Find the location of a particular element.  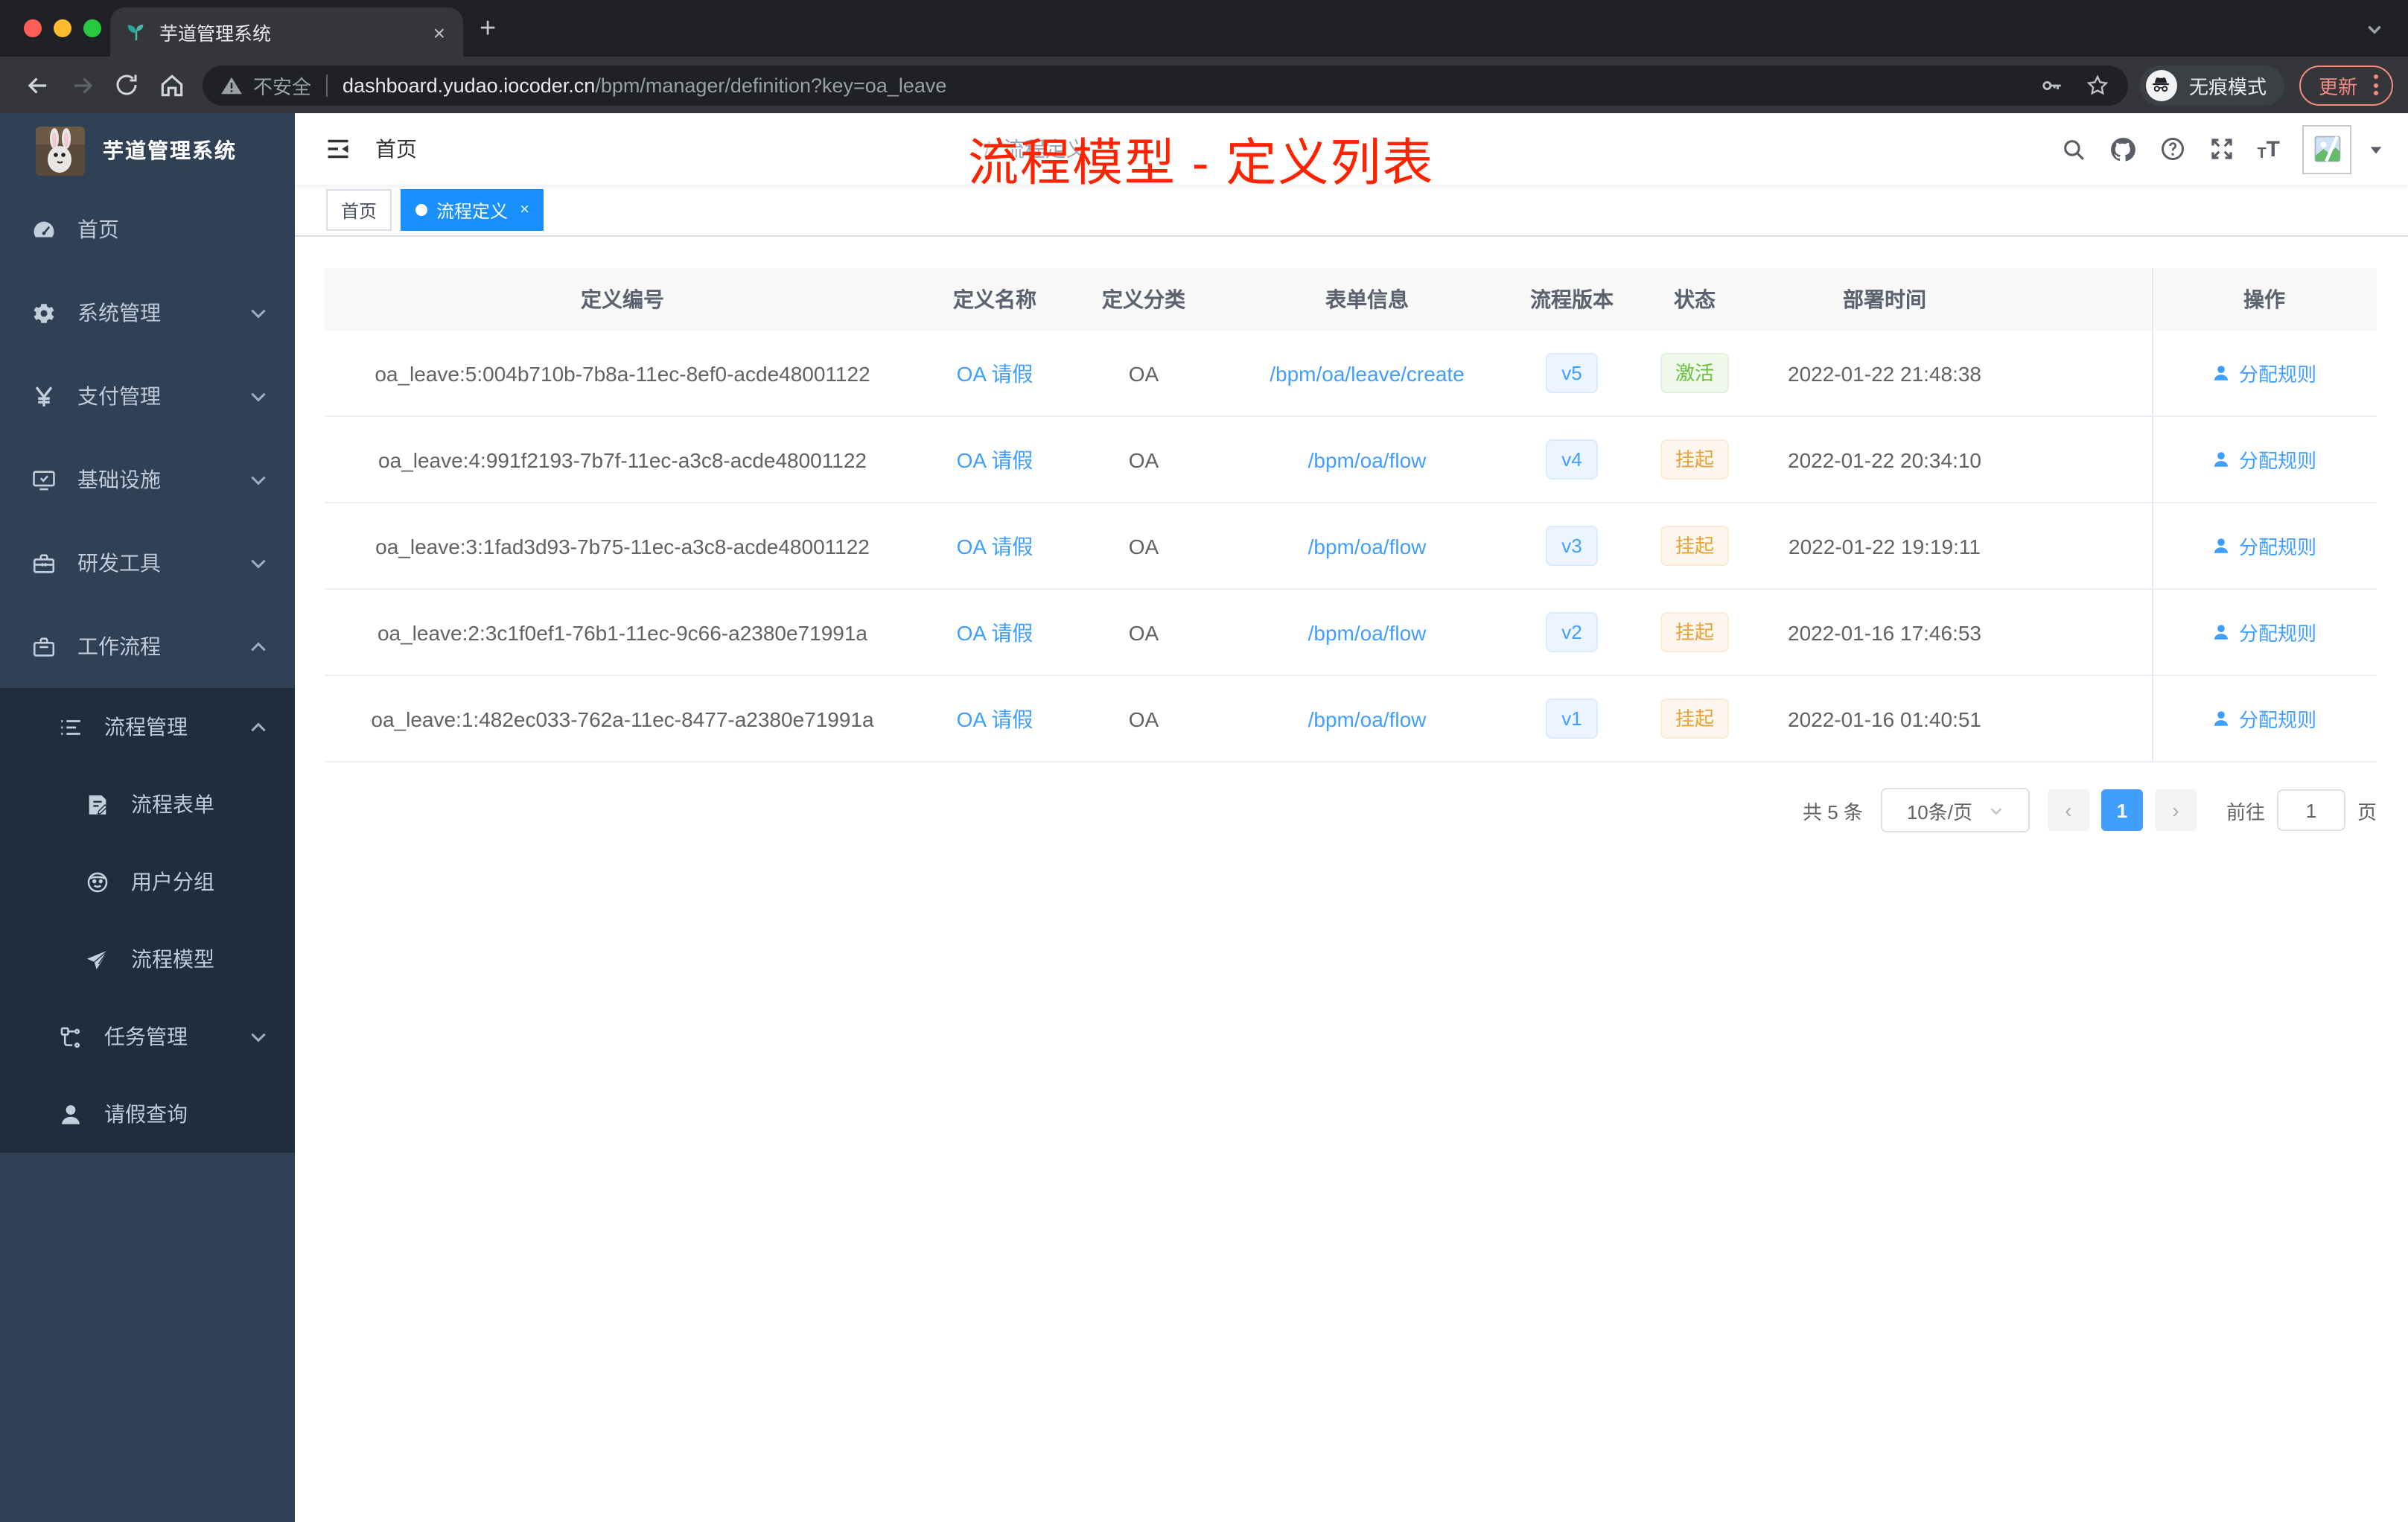

search-icon is located at coordinates (2073, 149).